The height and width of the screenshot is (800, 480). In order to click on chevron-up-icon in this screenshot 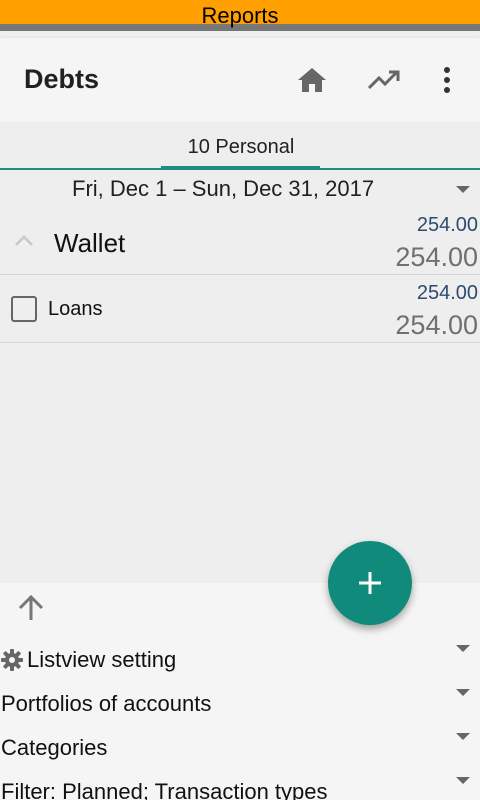, I will do `click(24, 243)`.